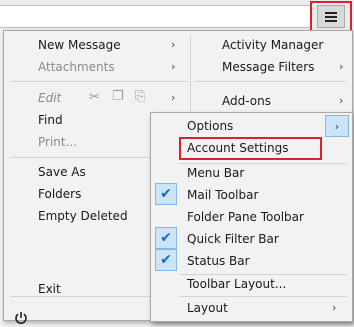 The width and height of the screenshot is (354, 327). I want to click on menu-item-account-settings: Account Settings, so click(237, 148).